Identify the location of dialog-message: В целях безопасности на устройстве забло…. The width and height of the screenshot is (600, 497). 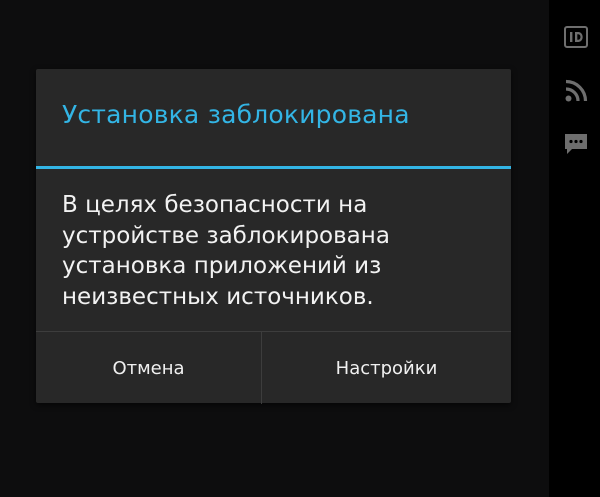
(226, 251).